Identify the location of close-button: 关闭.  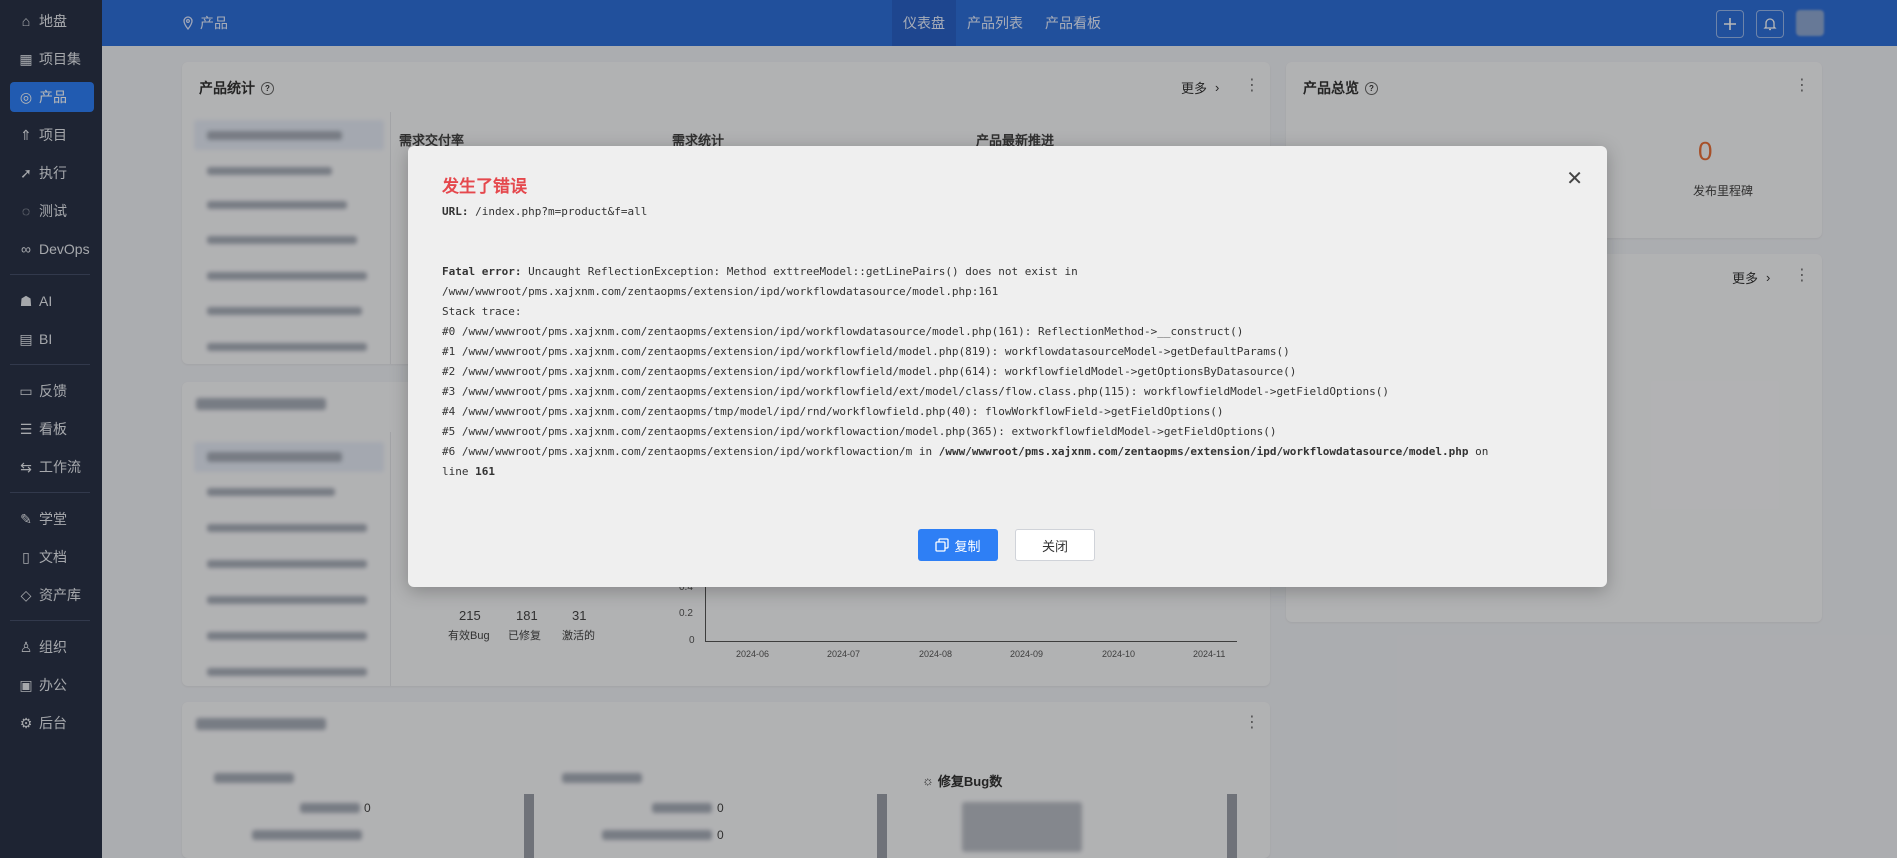
(1055, 545).